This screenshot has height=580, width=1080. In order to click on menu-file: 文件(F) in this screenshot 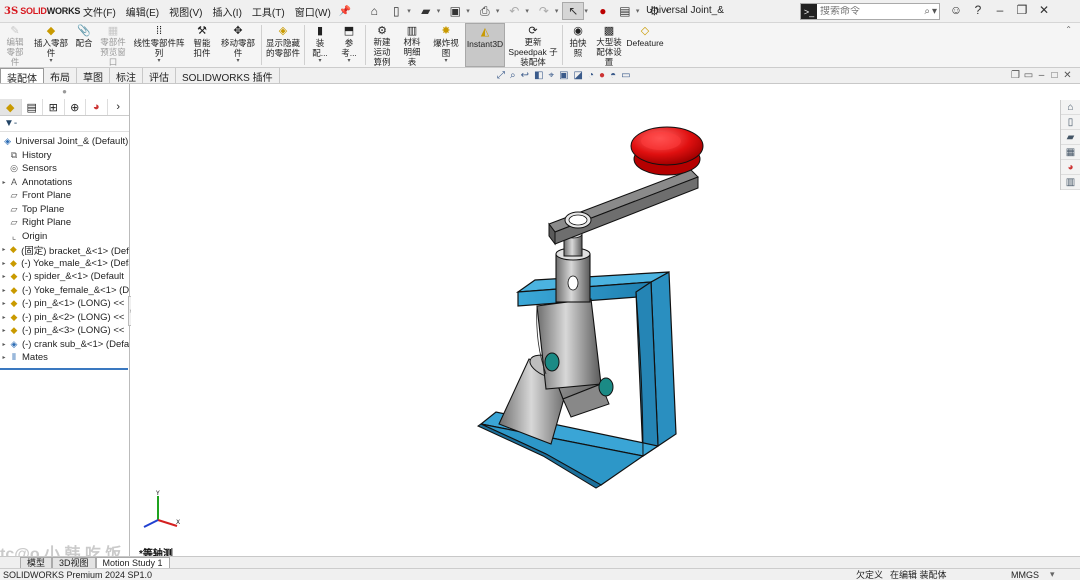, I will do `click(99, 11)`.